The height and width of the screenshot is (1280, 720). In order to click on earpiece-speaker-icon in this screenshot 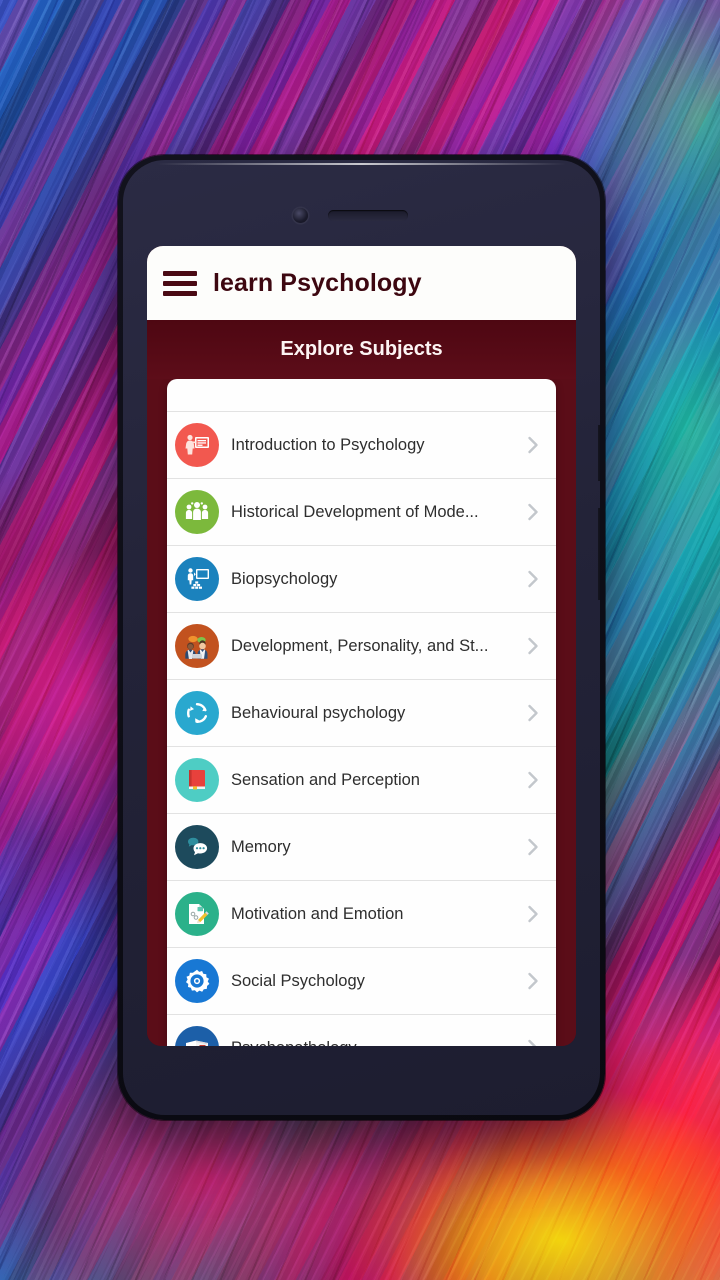, I will do `click(368, 215)`.